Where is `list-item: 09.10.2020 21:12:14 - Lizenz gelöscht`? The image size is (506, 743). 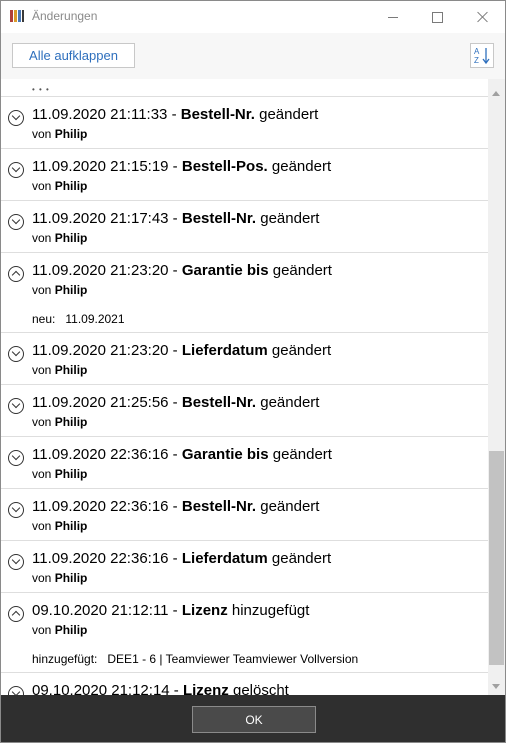 list-item: 09.10.2020 21:12:14 - Lizenz gelöscht is located at coordinates (244, 684).